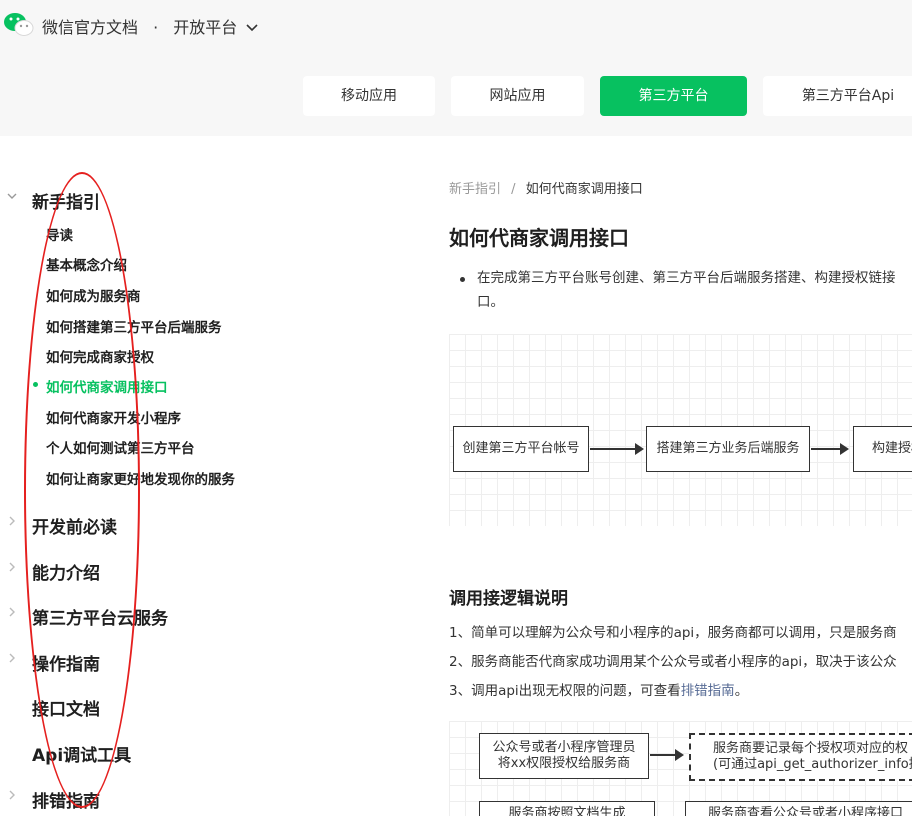  What do you see at coordinates (565, 691) in the screenshot?
I see `explanation-text: 3、调用api出现无权限的问题，可查看` at bounding box center [565, 691].